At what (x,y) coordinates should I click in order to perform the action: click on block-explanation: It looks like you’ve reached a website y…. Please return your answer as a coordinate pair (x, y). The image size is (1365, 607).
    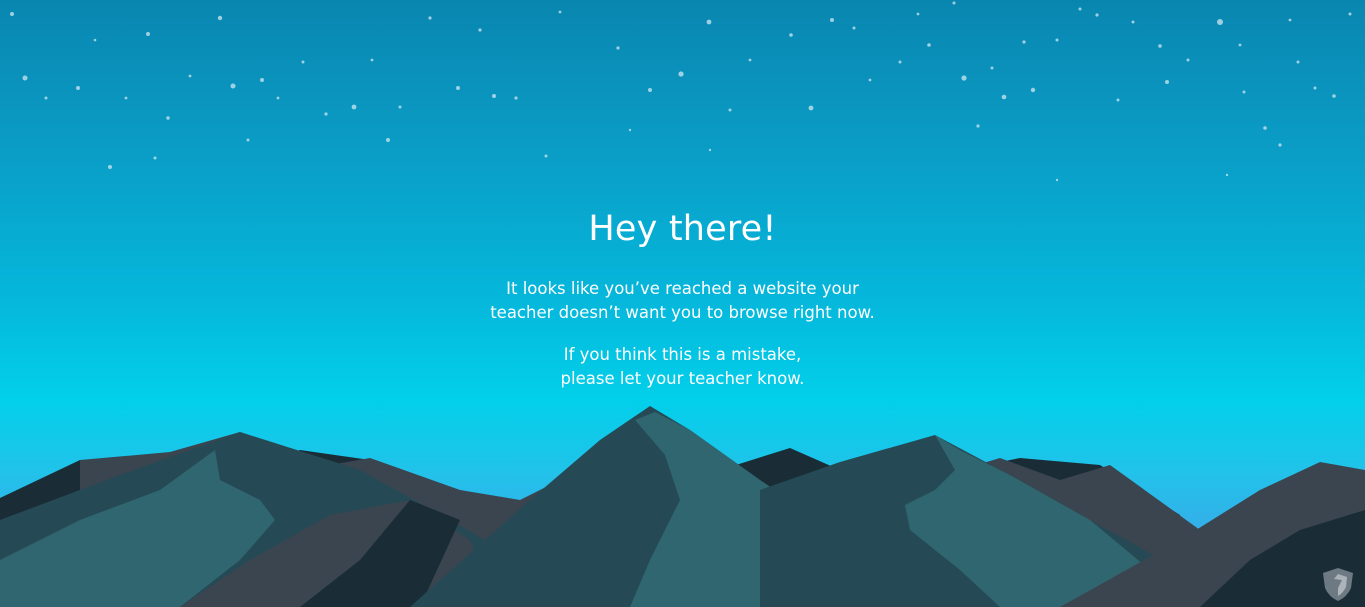
    Looking at the image, I should click on (682, 301).